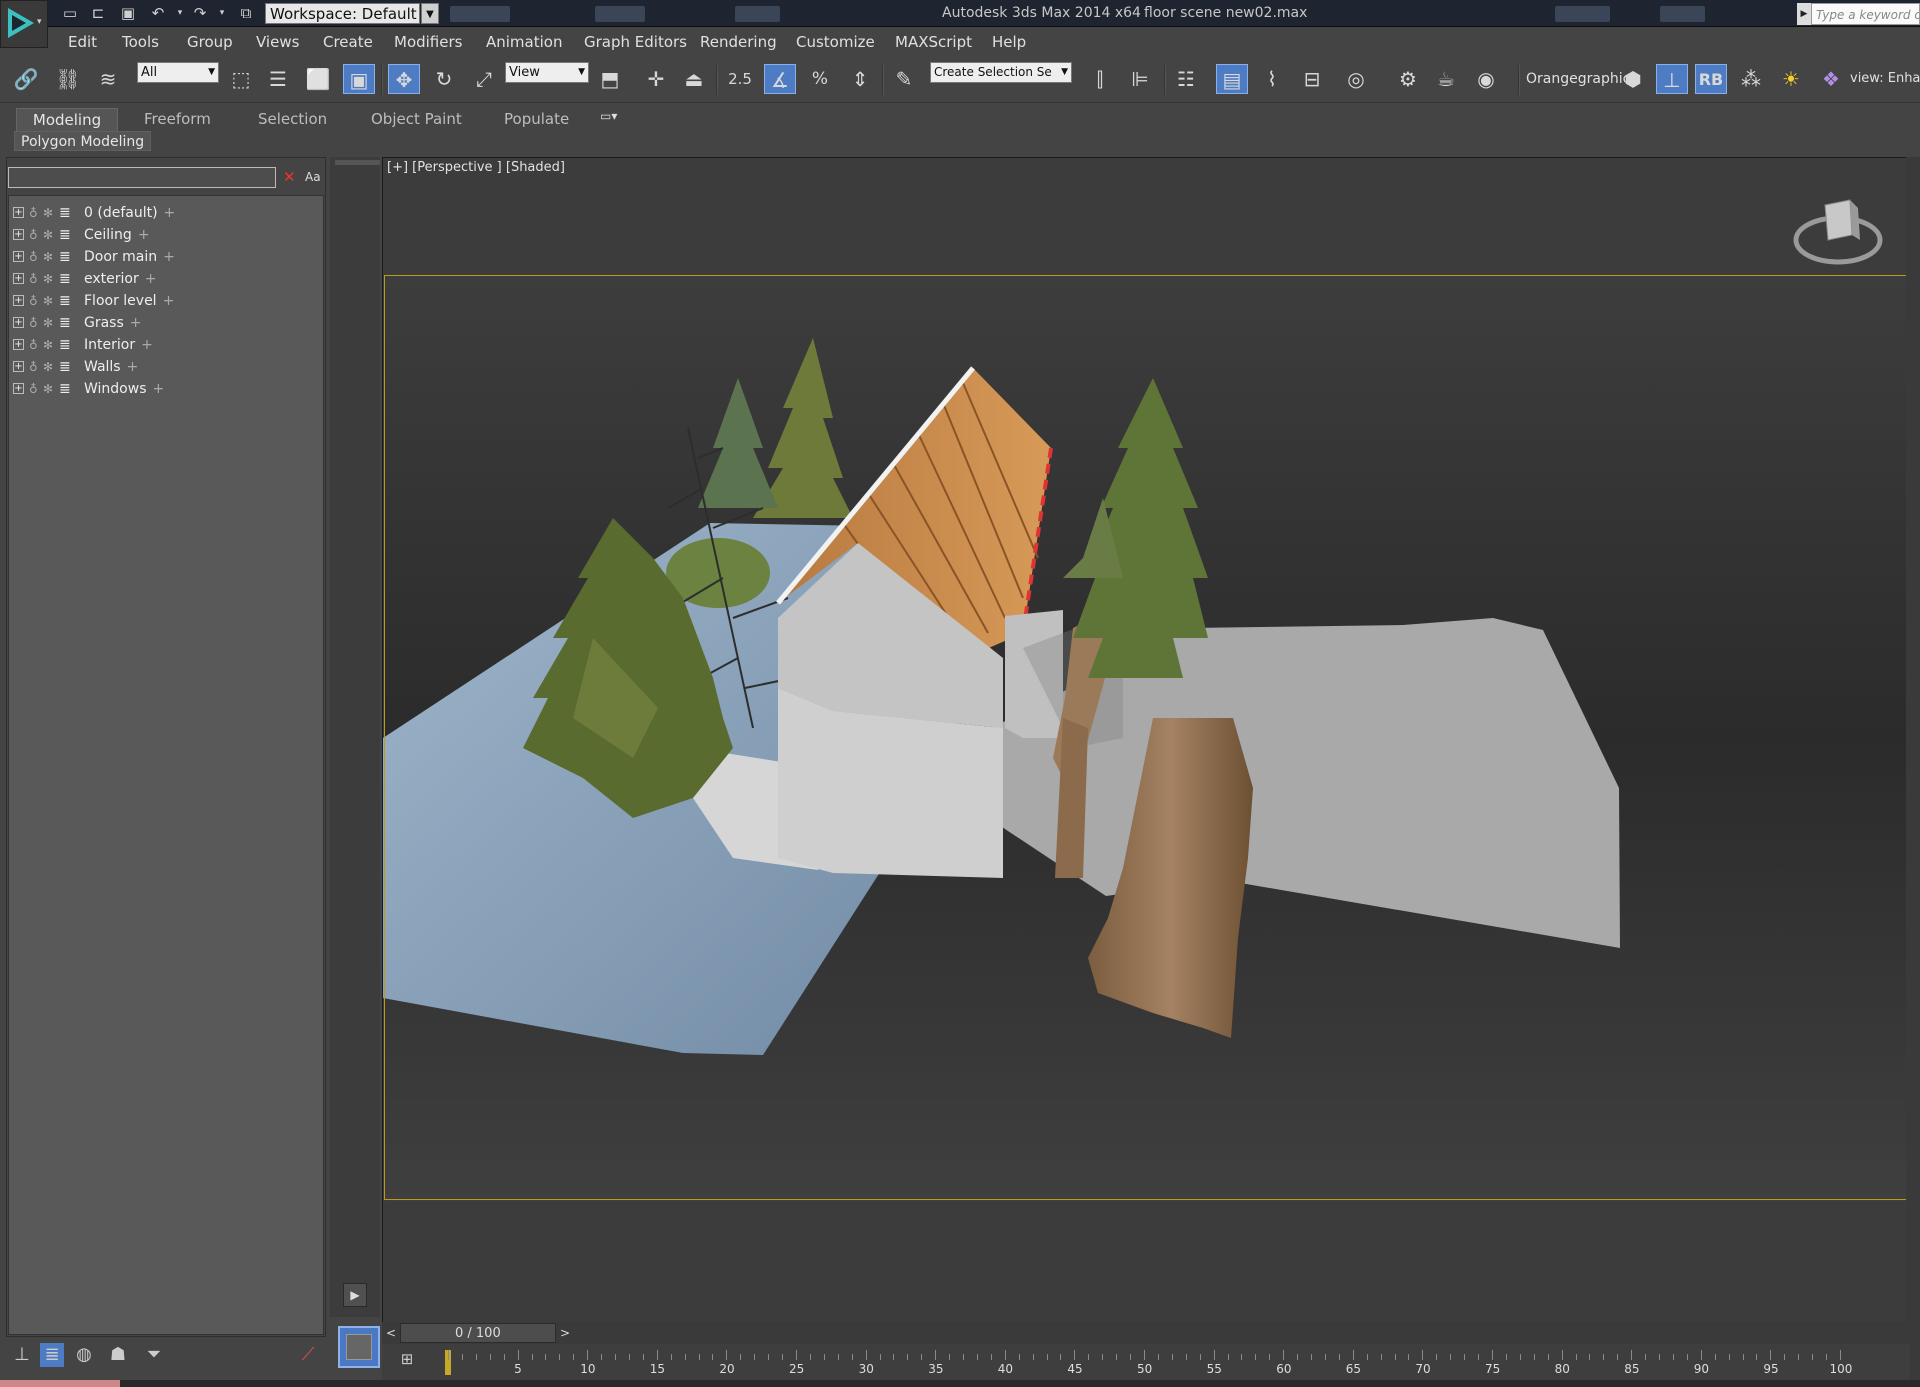 This screenshot has width=1920, height=1387. What do you see at coordinates (1232, 79) in the screenshot?
I see `layer-explorer-icon: ▤` at bounding box center [1232, 79].